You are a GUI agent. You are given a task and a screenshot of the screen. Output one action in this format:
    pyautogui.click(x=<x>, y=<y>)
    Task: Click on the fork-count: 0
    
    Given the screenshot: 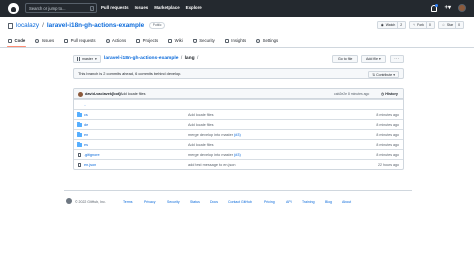 What is the action you would take?
    pyautogui.click(x=428, y=25)
    